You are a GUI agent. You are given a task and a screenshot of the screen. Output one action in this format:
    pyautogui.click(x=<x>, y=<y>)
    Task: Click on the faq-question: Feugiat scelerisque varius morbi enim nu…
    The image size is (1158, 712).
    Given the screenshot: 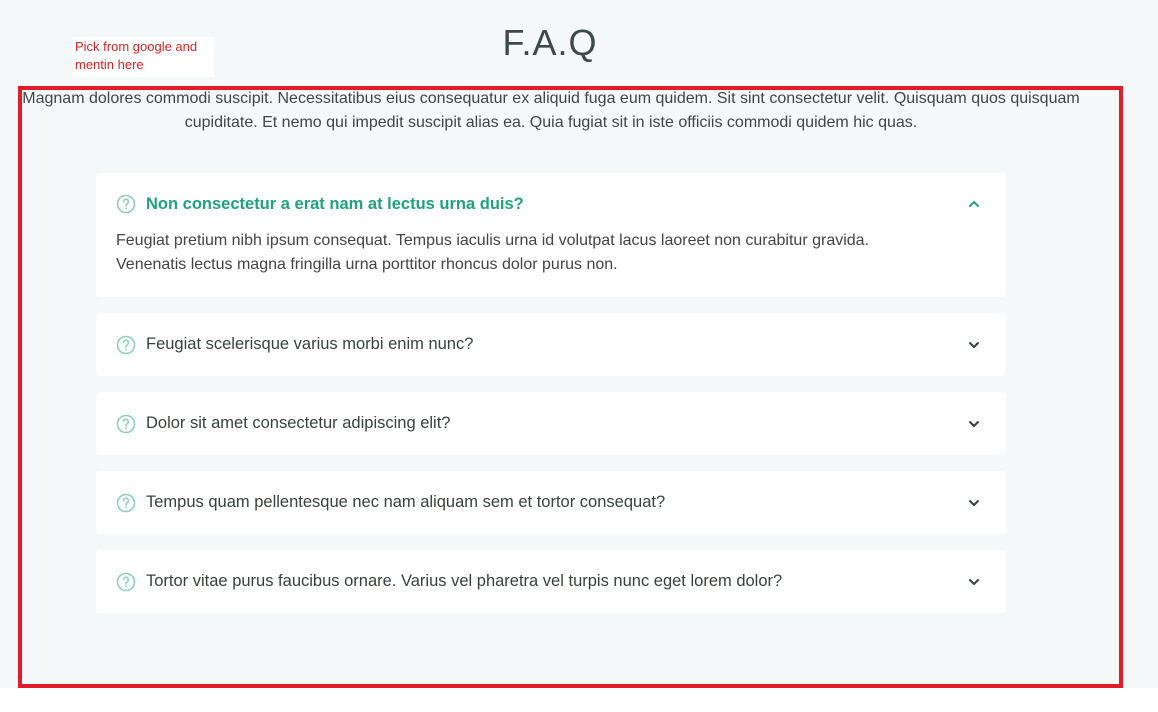 What is the action you would take?
    pyautogui.click(x=556, y=344)
    